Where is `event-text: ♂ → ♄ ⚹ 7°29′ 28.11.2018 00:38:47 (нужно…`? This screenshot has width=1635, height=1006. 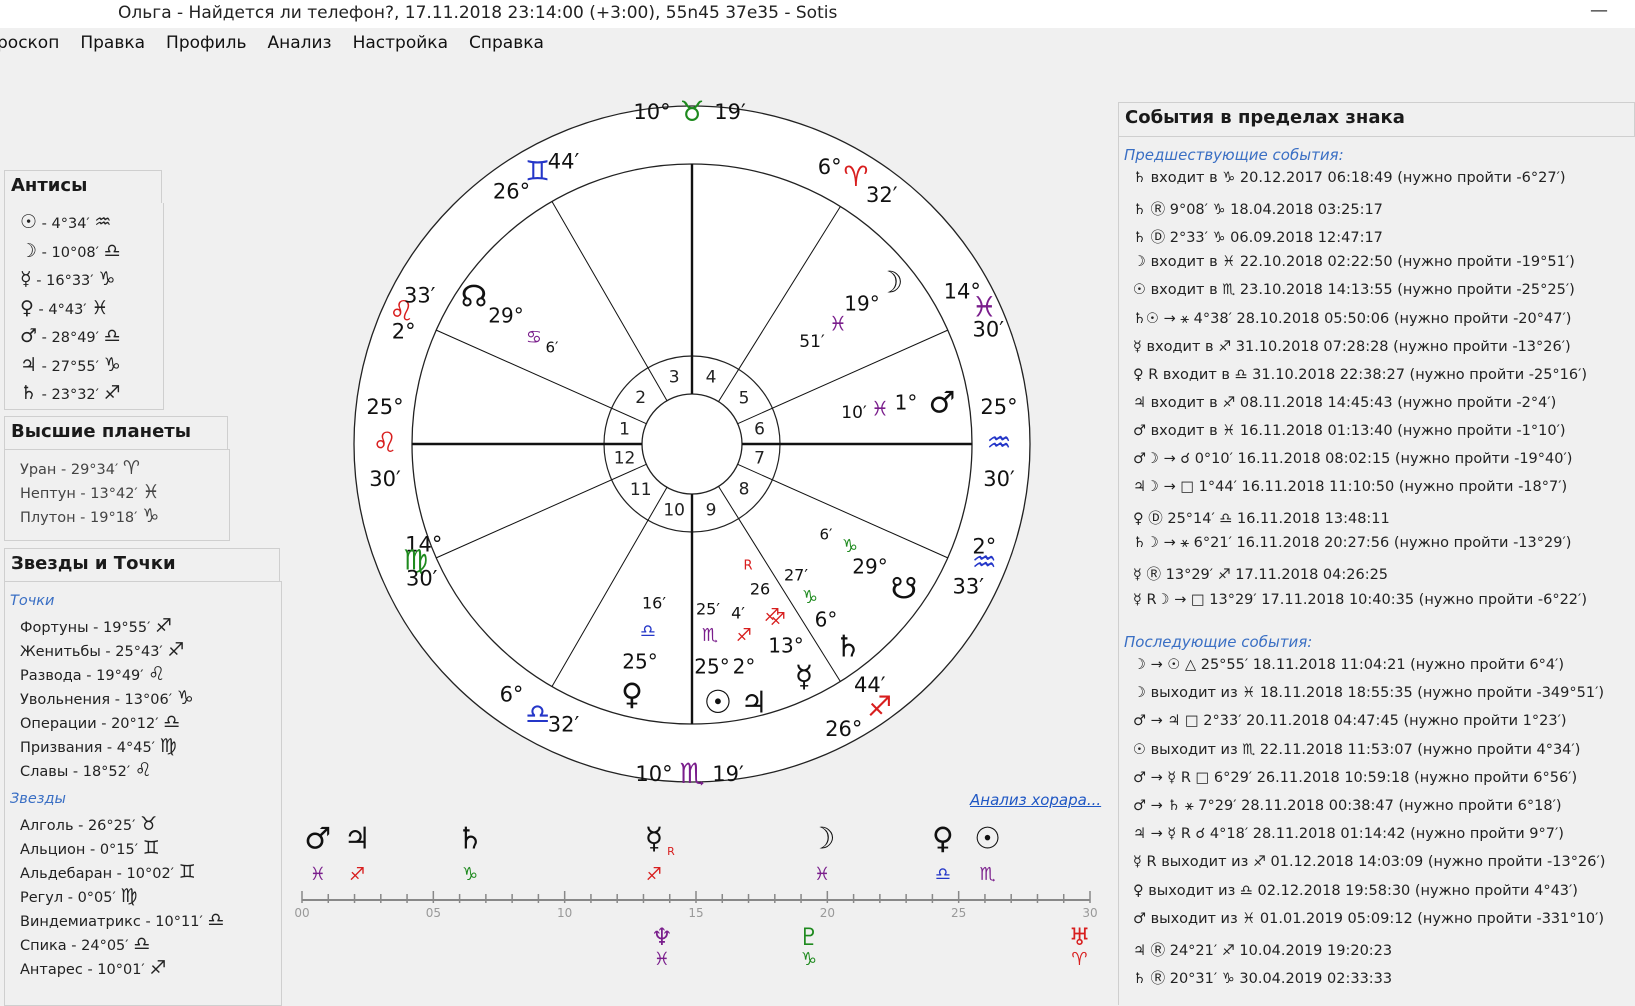
event-text: ♂ → ♄ ⚹ 7°29′ 28.11.2018 00:38:47 (нужно… is located at coordinates (1347, 806).